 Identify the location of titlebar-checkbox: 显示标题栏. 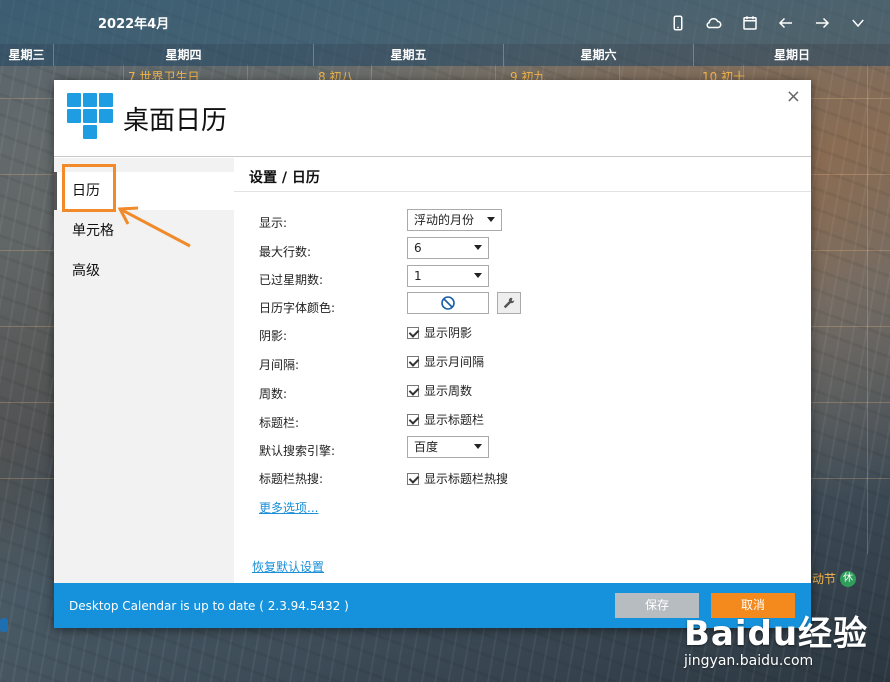
(445, 419).